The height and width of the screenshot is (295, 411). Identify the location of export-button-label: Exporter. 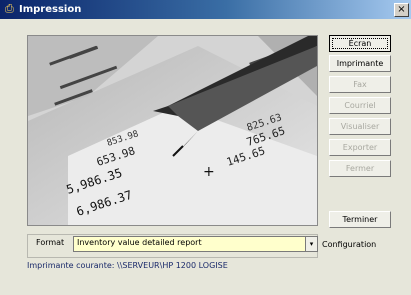
(360, 147).